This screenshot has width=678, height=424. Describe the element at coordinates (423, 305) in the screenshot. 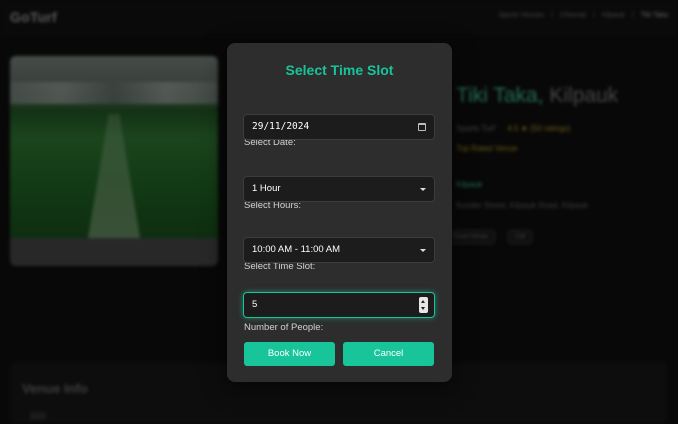

I see `number-stepper-icon` at that location.